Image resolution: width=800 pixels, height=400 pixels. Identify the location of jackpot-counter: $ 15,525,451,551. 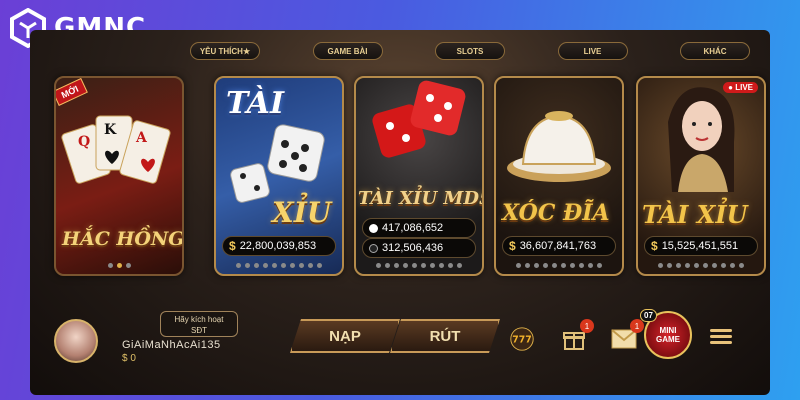
(701, 246).